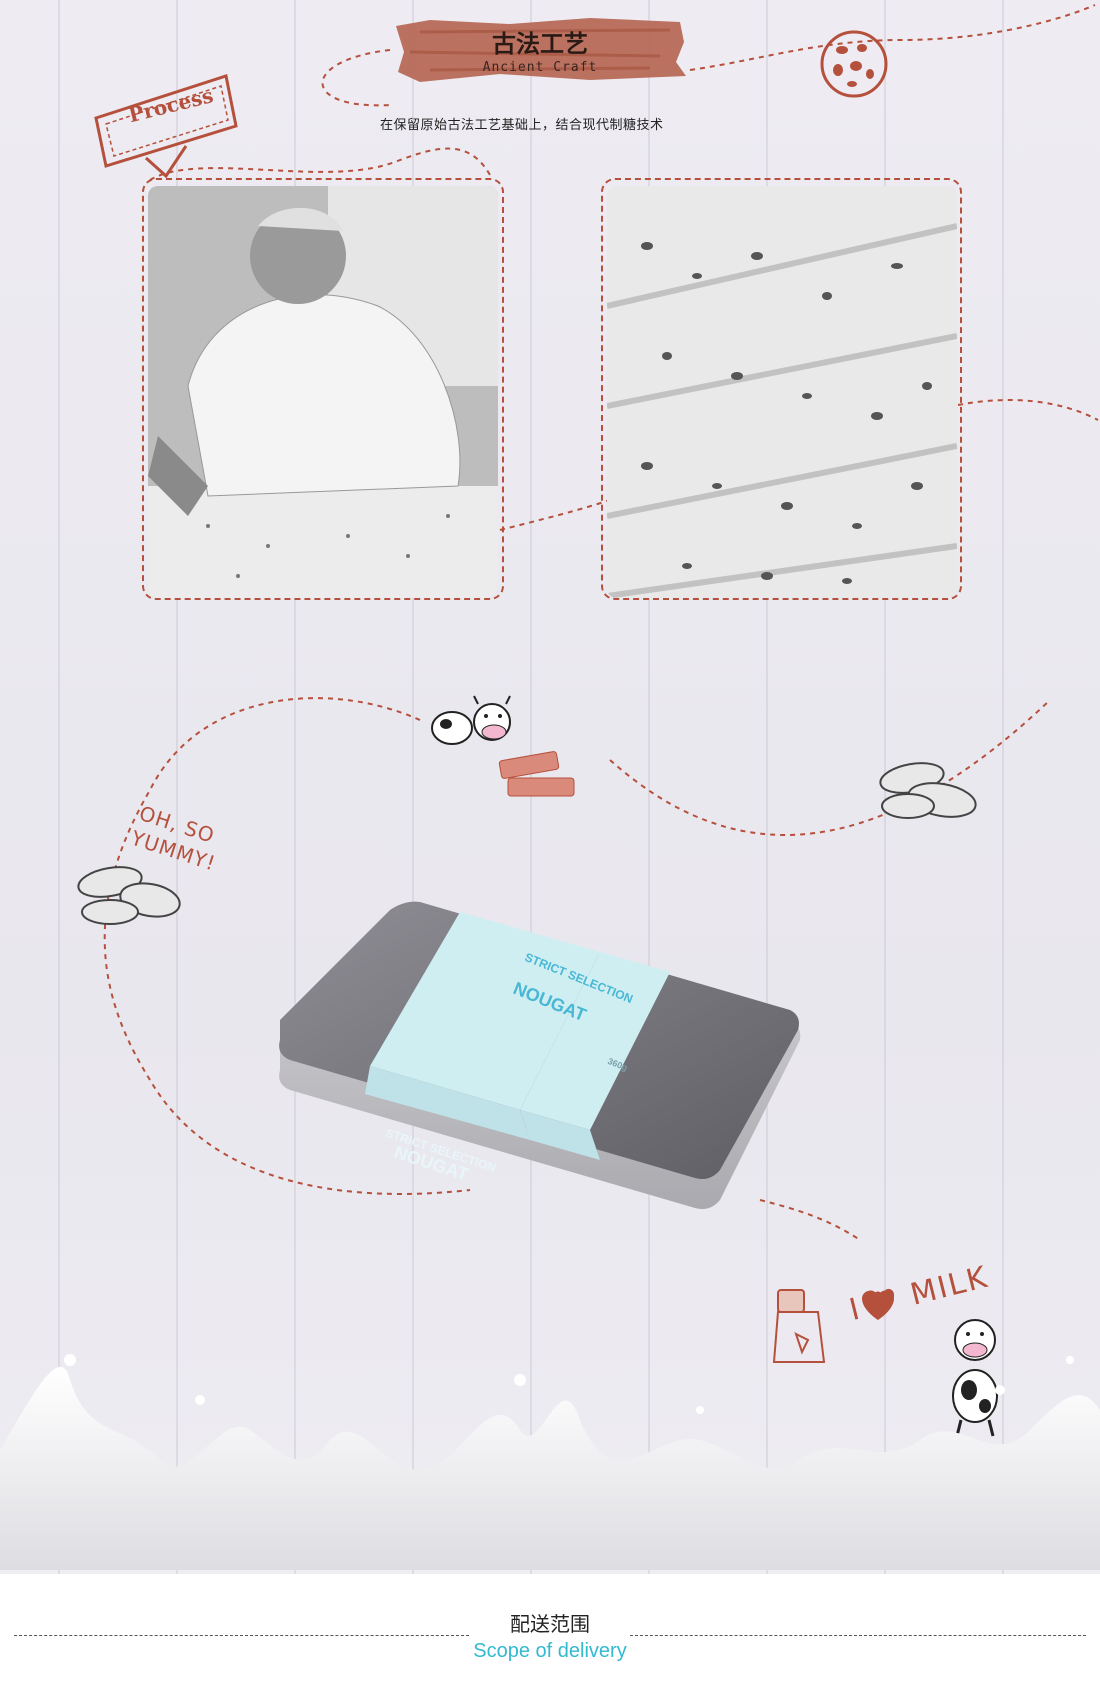 The height and width of the screenshot is (1694, 1100). What do you see at coordinates (503, 746) in the screenshot?
I see `cow-doodle-icon` at bounding box center [503, 746].